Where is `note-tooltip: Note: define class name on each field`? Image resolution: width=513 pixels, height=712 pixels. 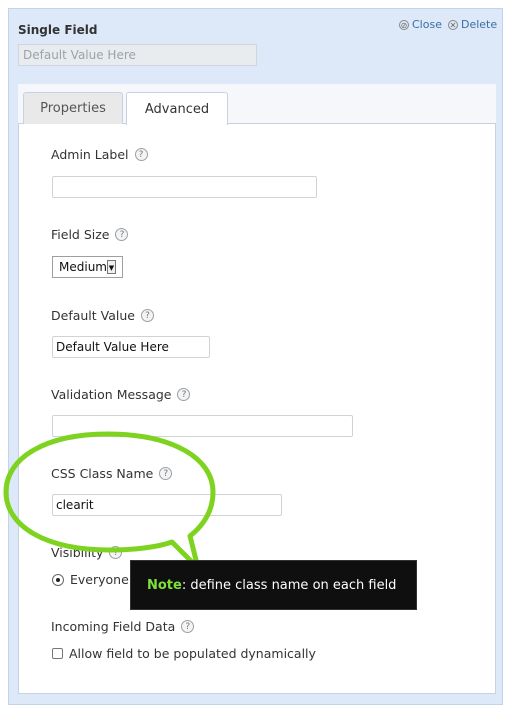 note-tooltip: Note: define class name on each field is located at coordinates (273, 585).